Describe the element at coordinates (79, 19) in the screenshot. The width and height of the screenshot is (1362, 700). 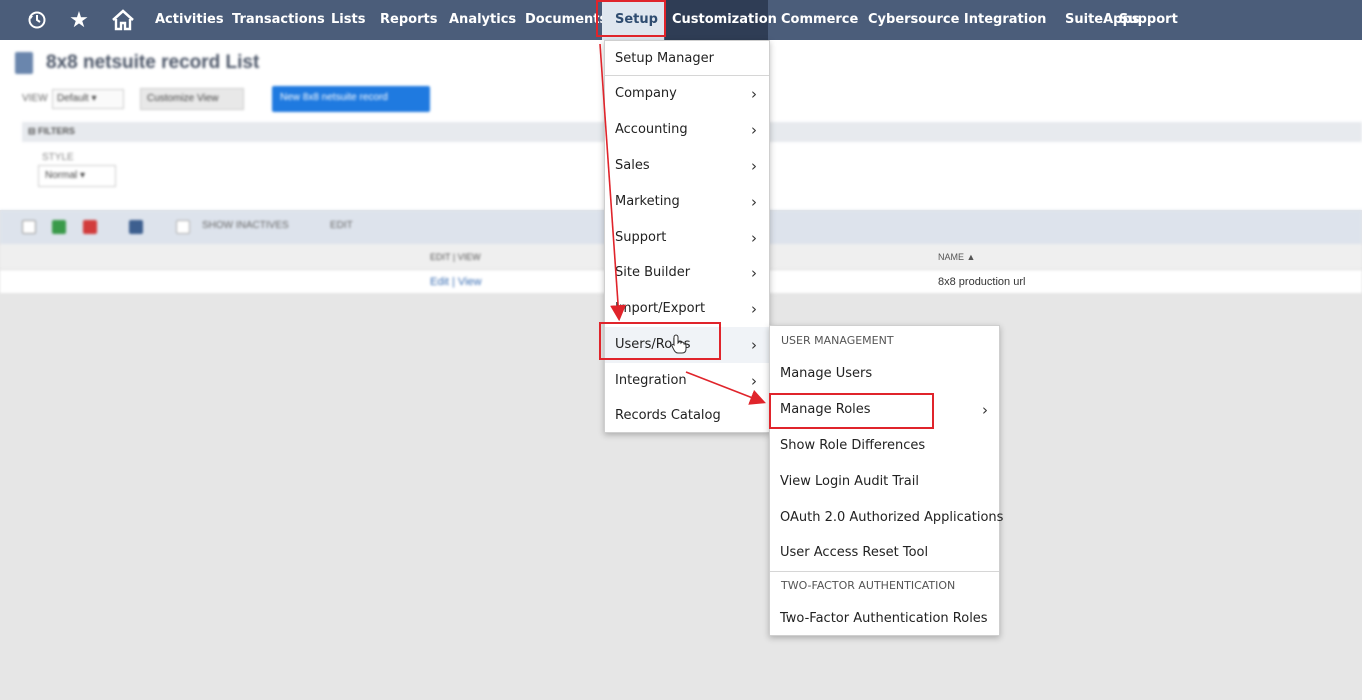
I see `star-icon: ★` at that location.